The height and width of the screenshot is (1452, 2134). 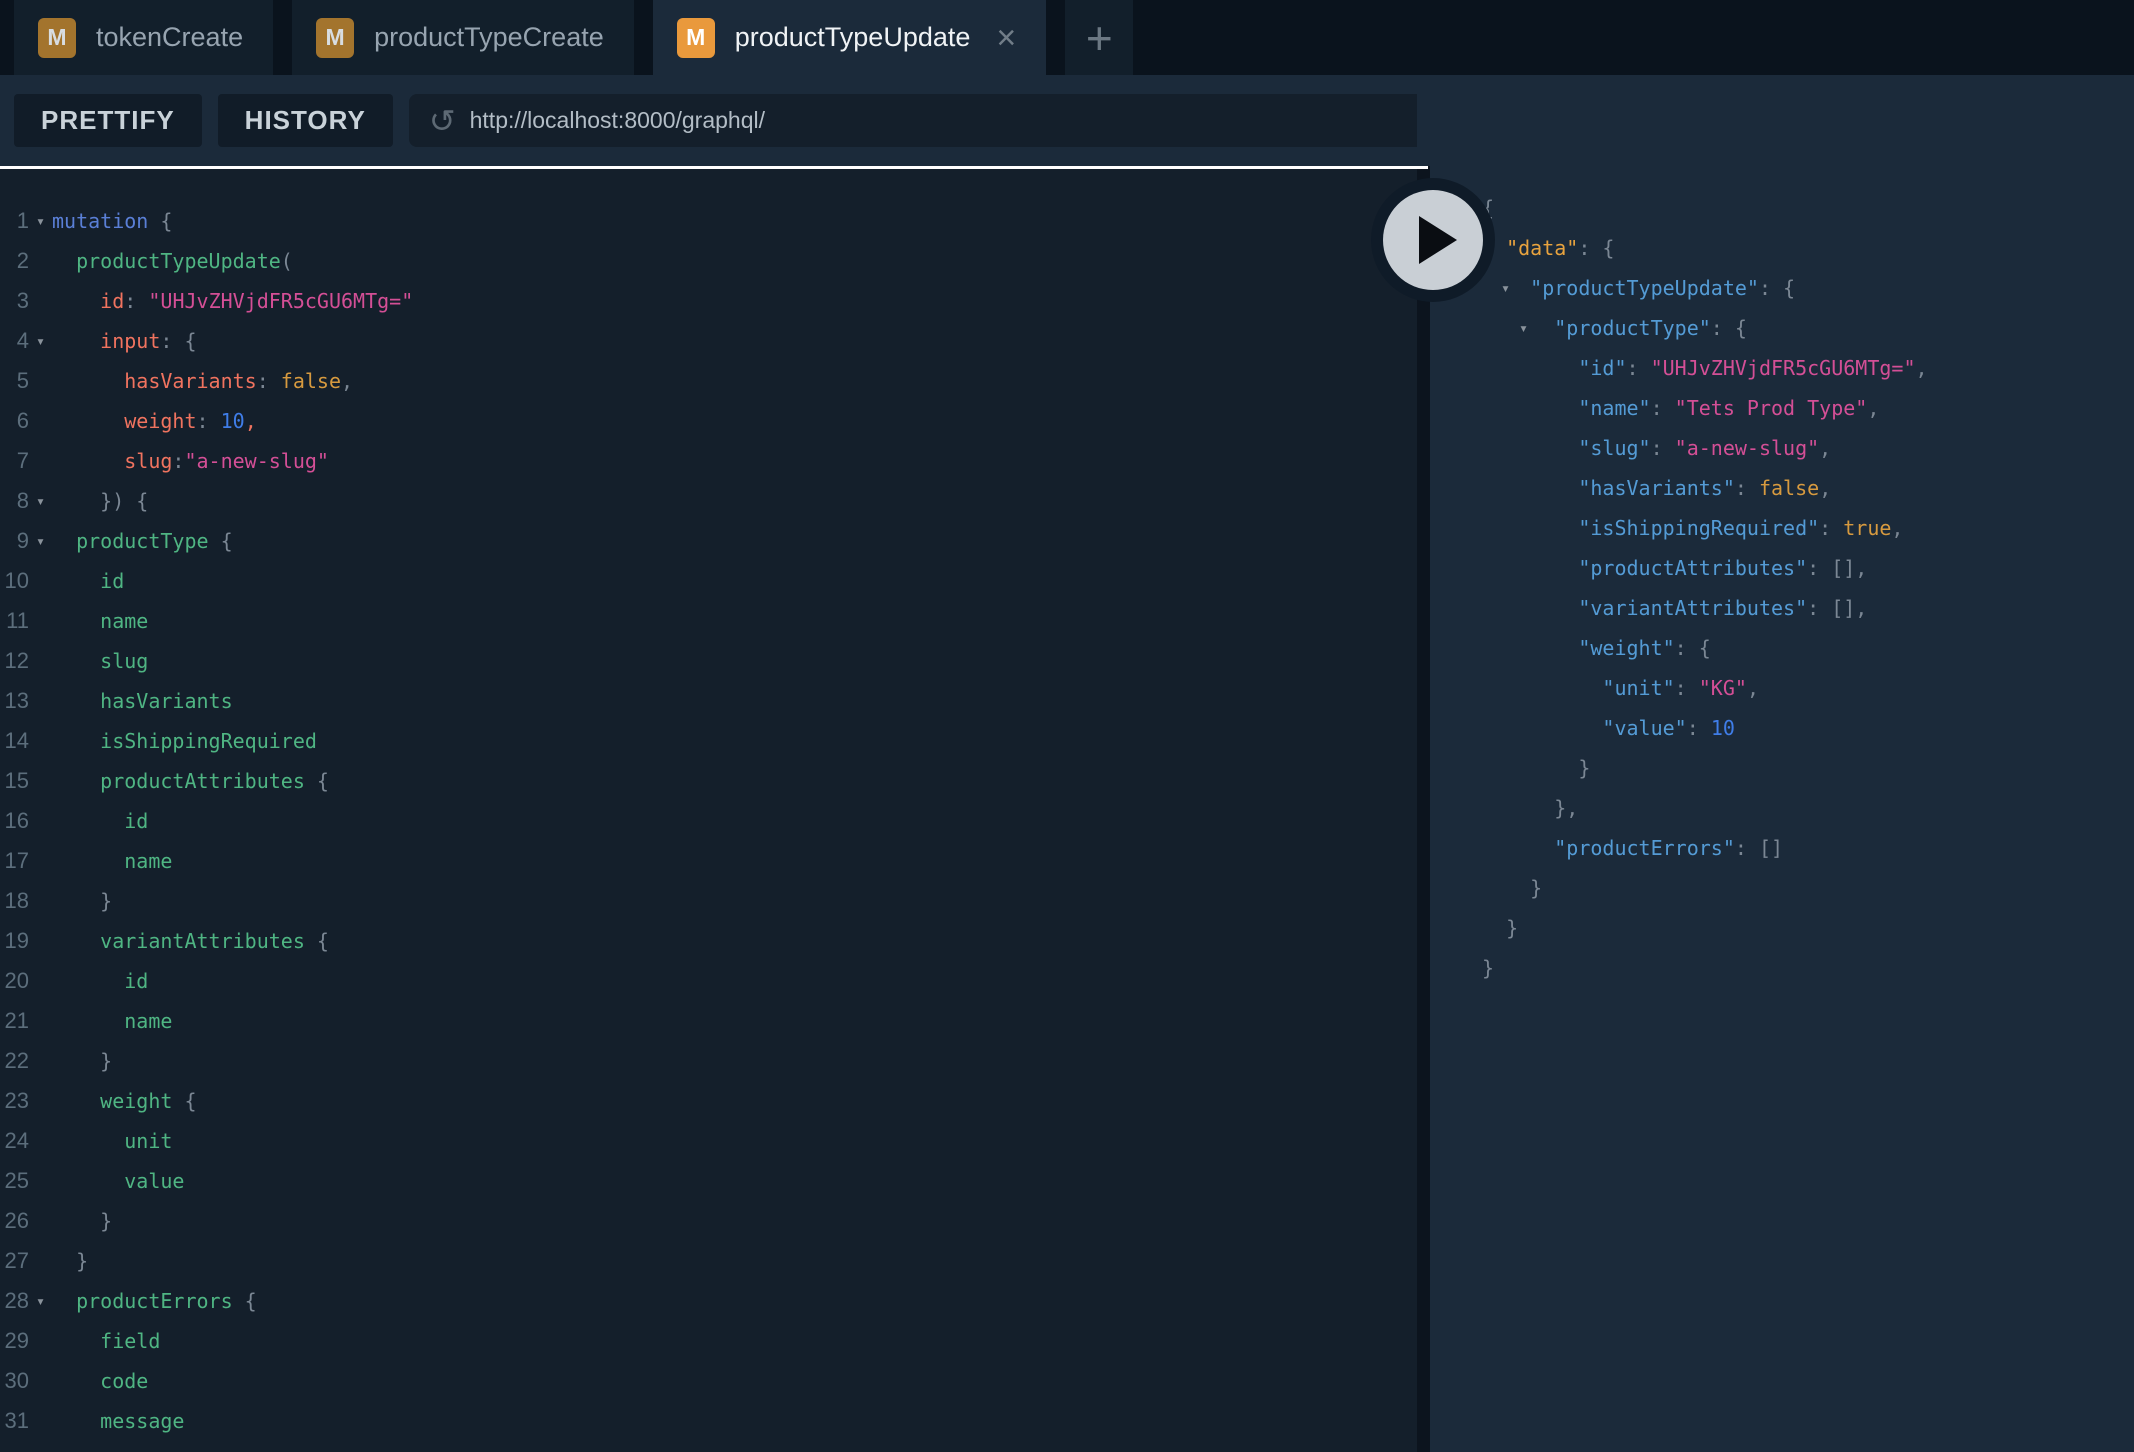 What do you see at coordinates (489, 37) in the screenshot?
I see `tab-label: productTypeCreate` at bounding box center [489, 37].